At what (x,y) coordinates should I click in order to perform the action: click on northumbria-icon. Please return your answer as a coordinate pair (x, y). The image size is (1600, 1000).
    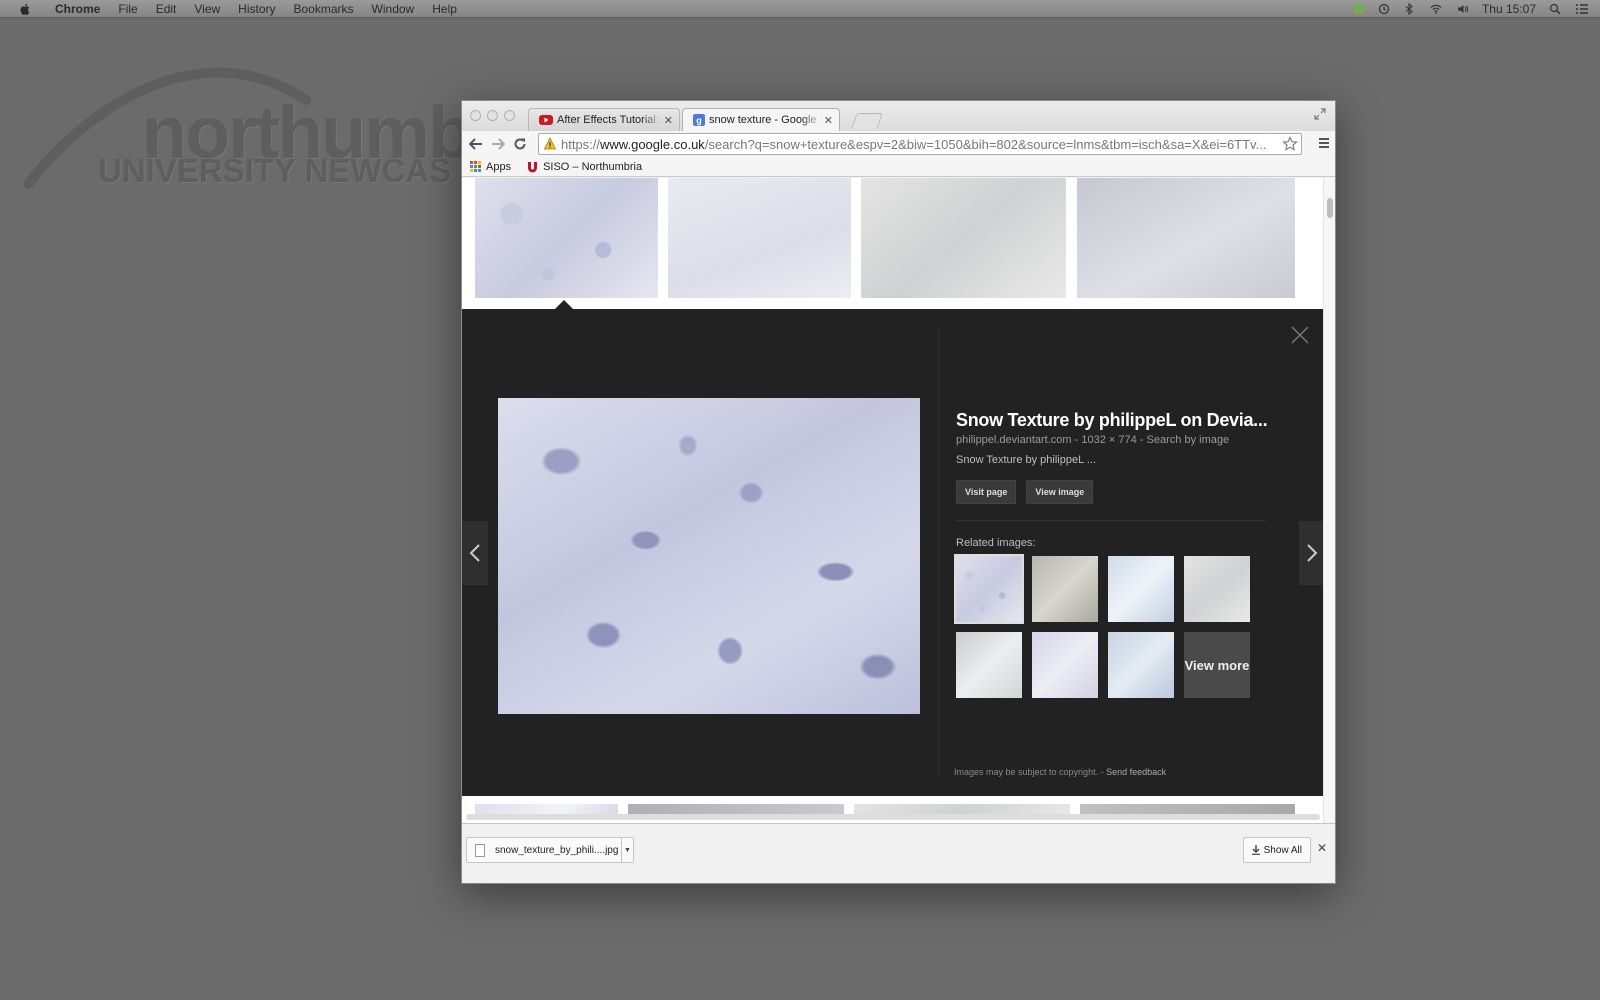
    Looking at the image, I should click on (533, 166).